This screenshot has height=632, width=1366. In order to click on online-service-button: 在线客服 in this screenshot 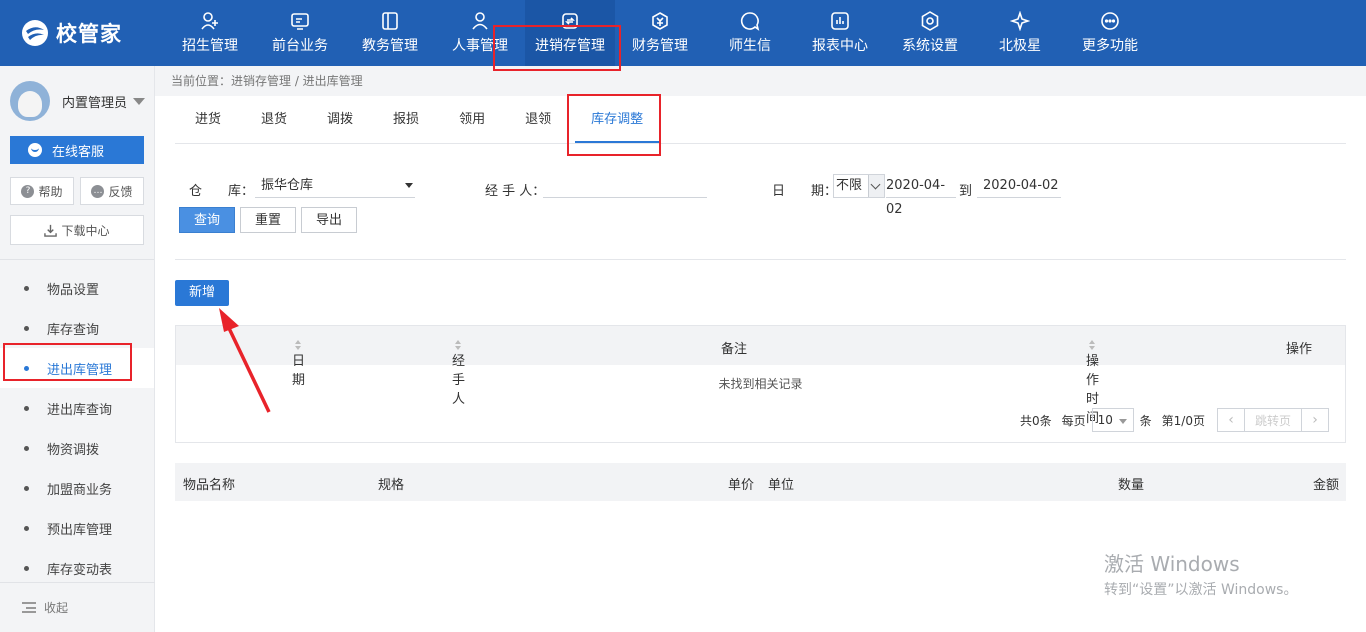, I will do `click(77, 150)`.